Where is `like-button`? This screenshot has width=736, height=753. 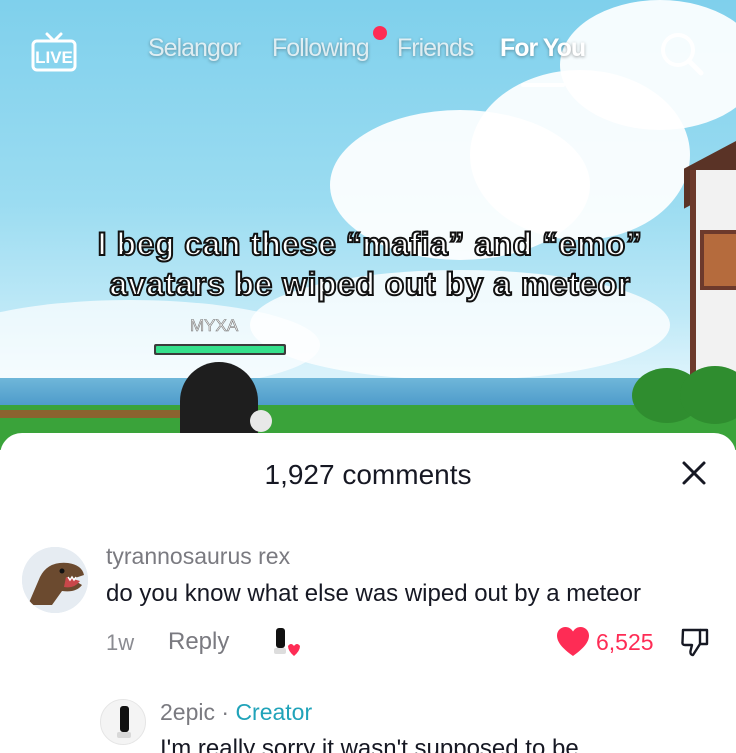
like-button is located at coordinates (573, 642).